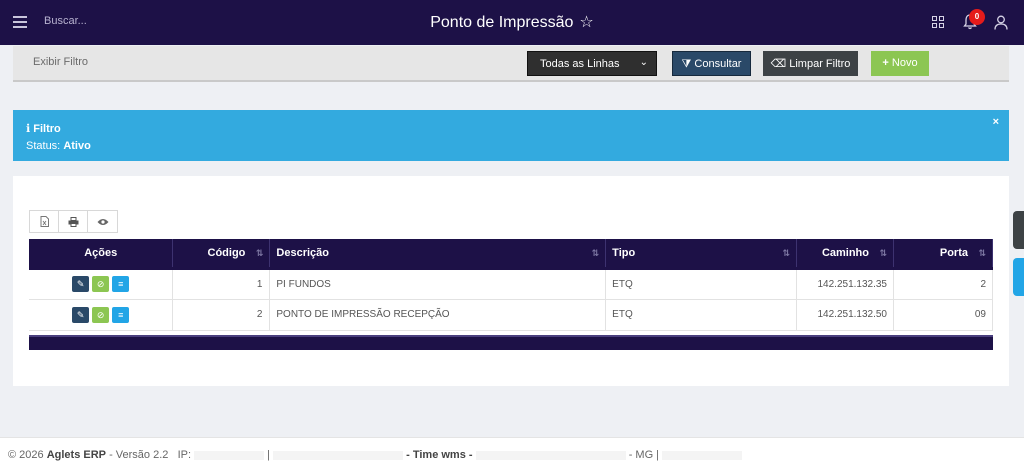  What do you see at coordinates (1018, 277) in the screenshot?
I see `side-panel-tab-secondary` at bounding box center [1018, 277].